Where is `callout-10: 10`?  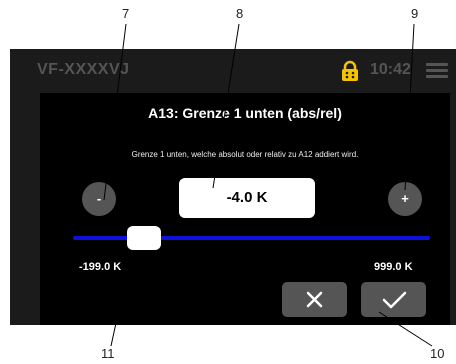
callout-10: 10 is located at coordinates (437, 353).